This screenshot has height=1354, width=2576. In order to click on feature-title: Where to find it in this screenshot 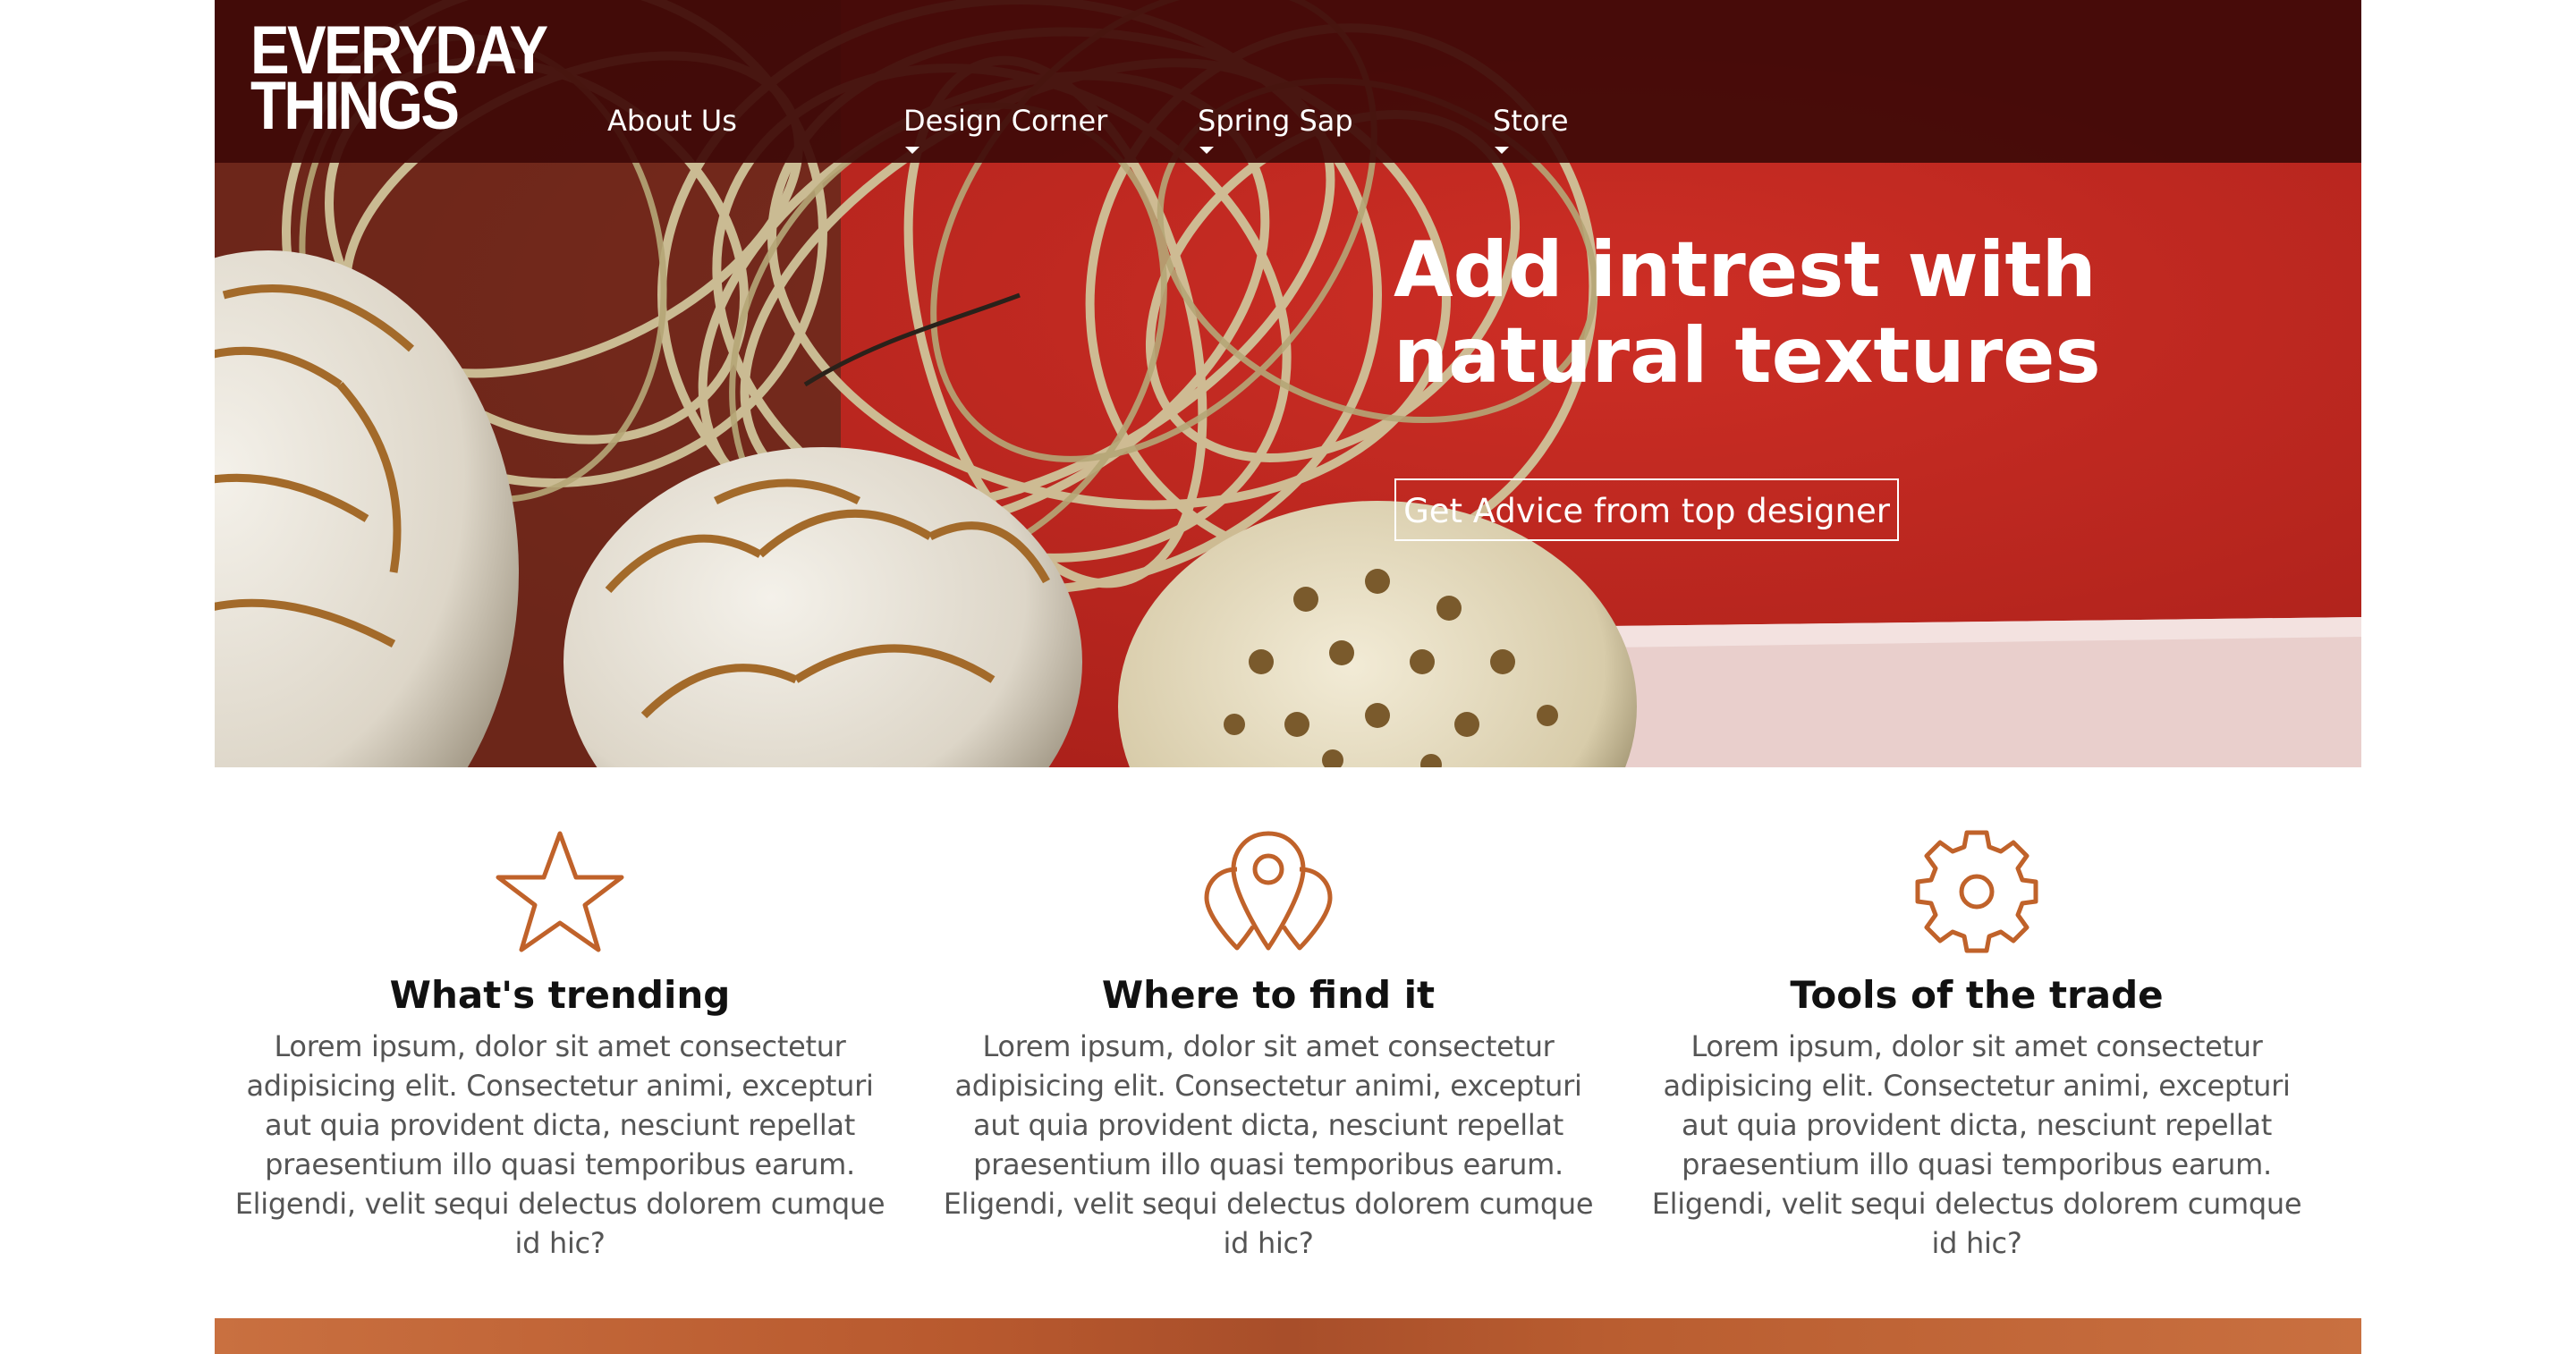, I will do `click(1268, 995)`.